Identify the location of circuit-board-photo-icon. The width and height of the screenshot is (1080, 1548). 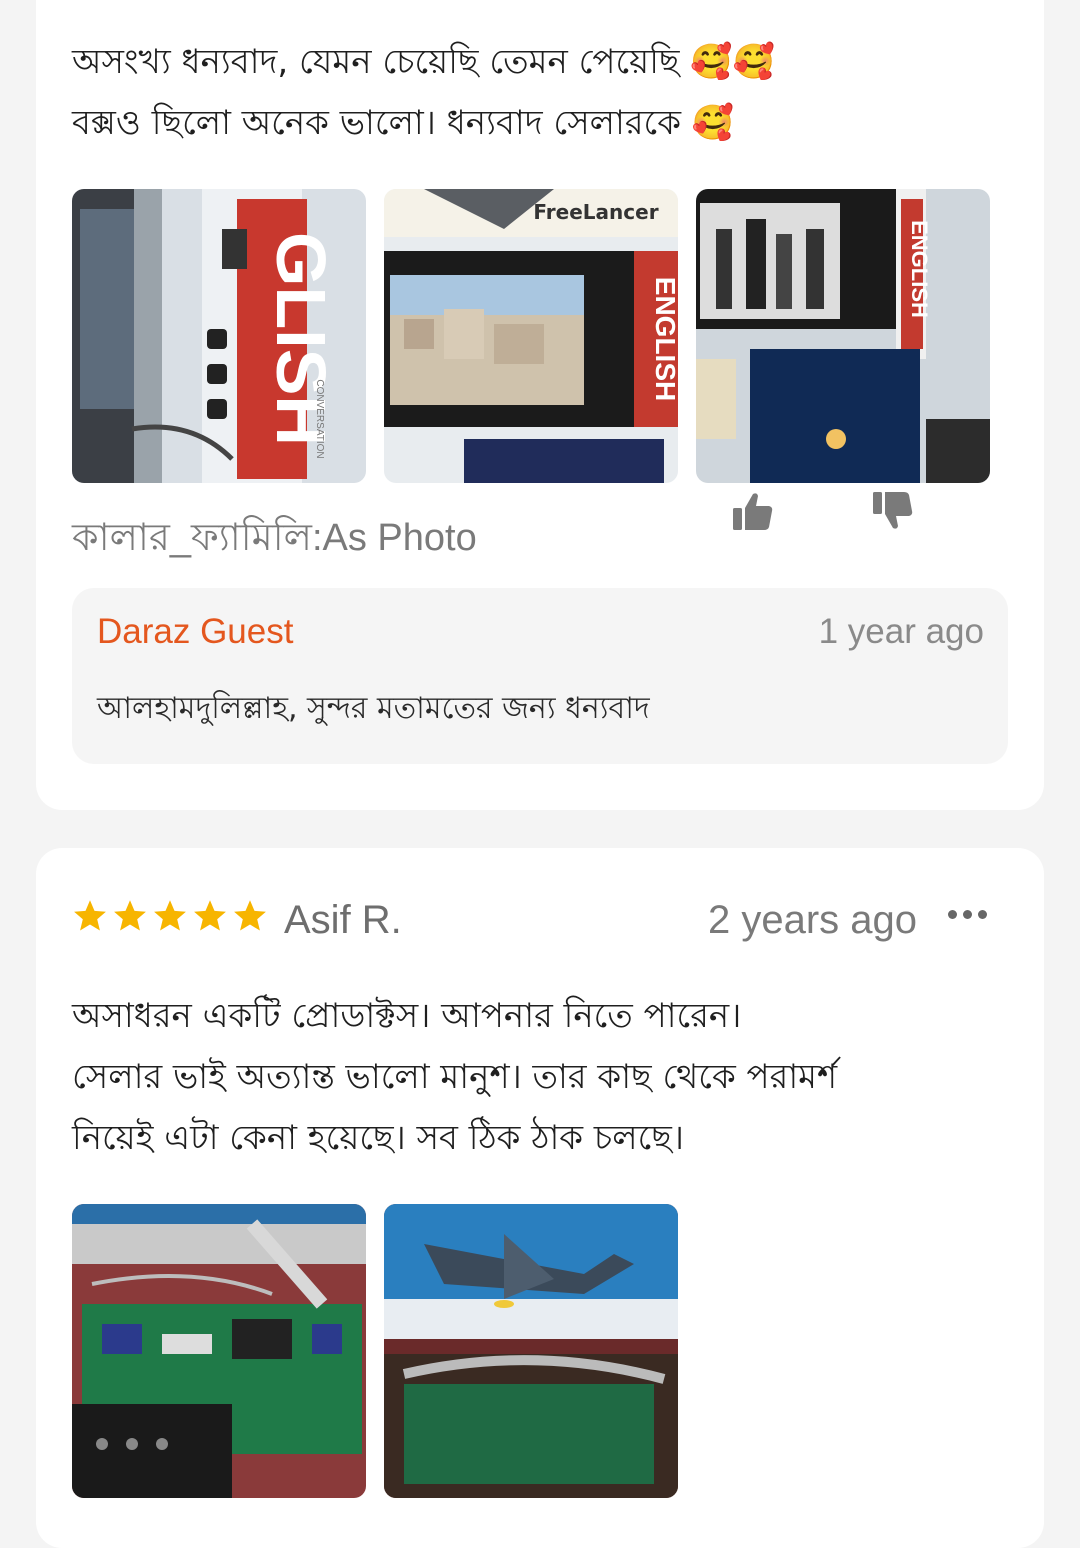
(219, 1351).